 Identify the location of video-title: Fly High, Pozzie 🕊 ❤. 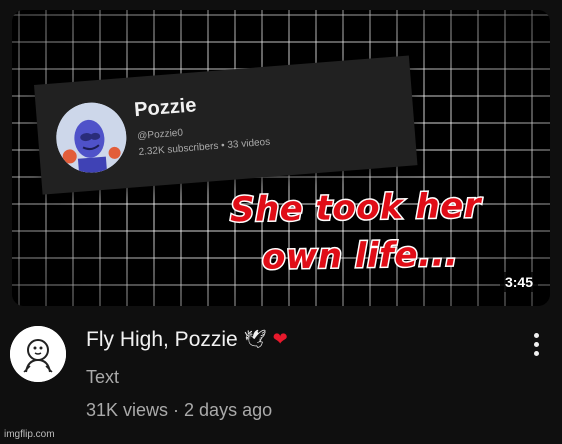
(187, 340).